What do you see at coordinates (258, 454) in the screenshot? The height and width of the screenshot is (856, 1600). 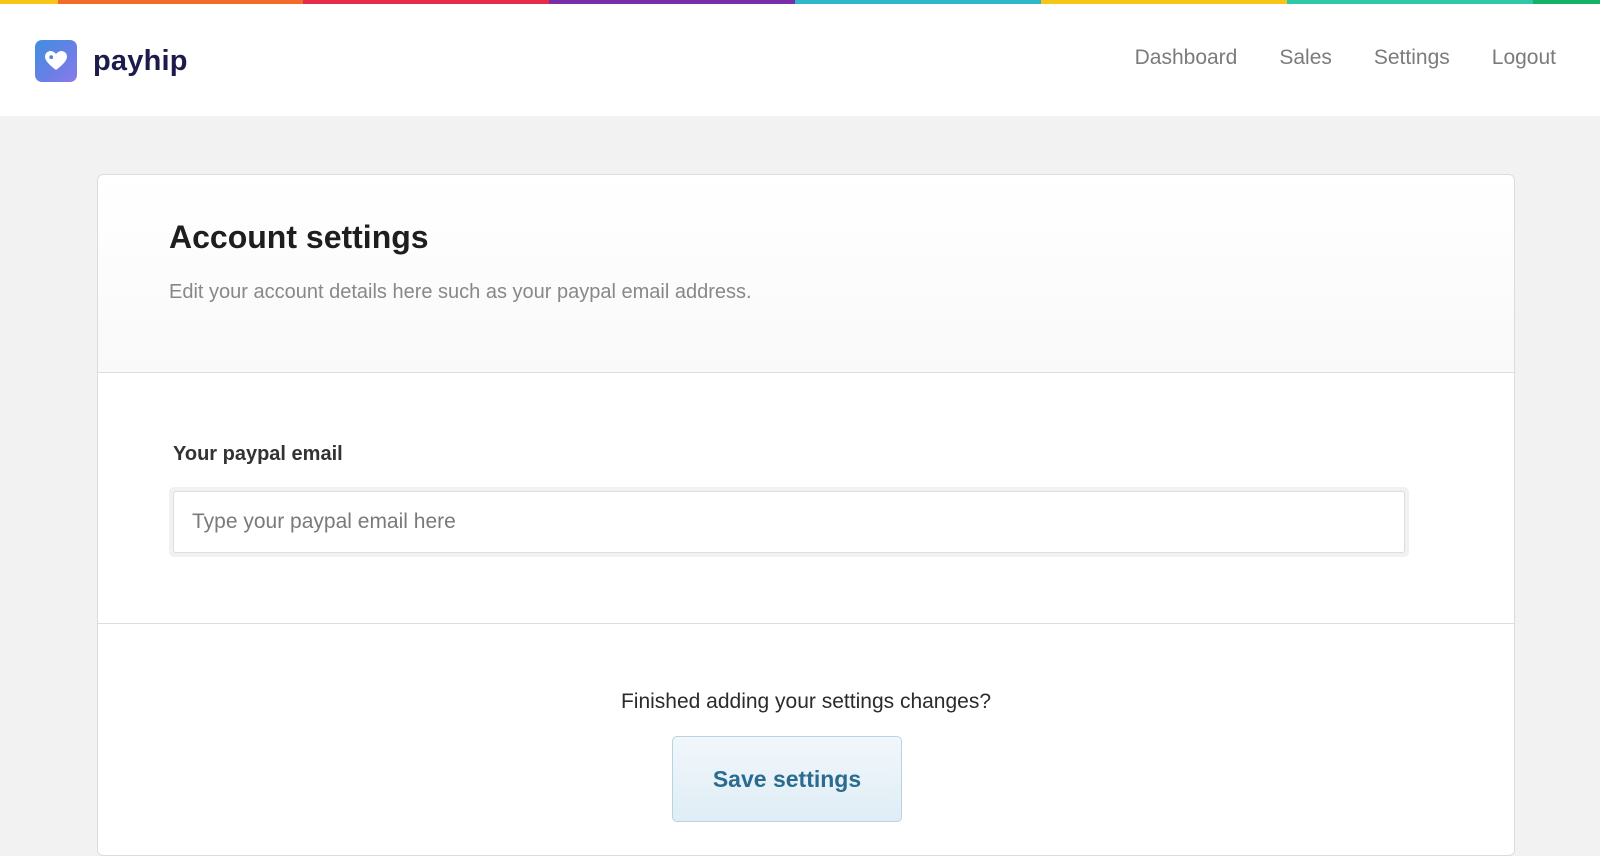 I see `paypal-email-label: Your paypal email` at bounding box center [258, 454].